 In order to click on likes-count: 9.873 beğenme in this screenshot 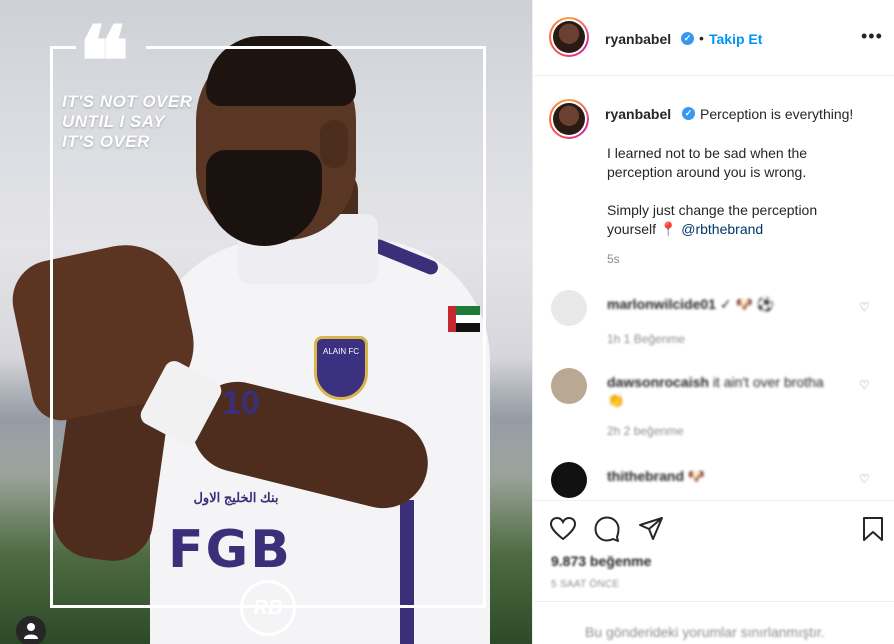, I will do `click(601, 561)`.